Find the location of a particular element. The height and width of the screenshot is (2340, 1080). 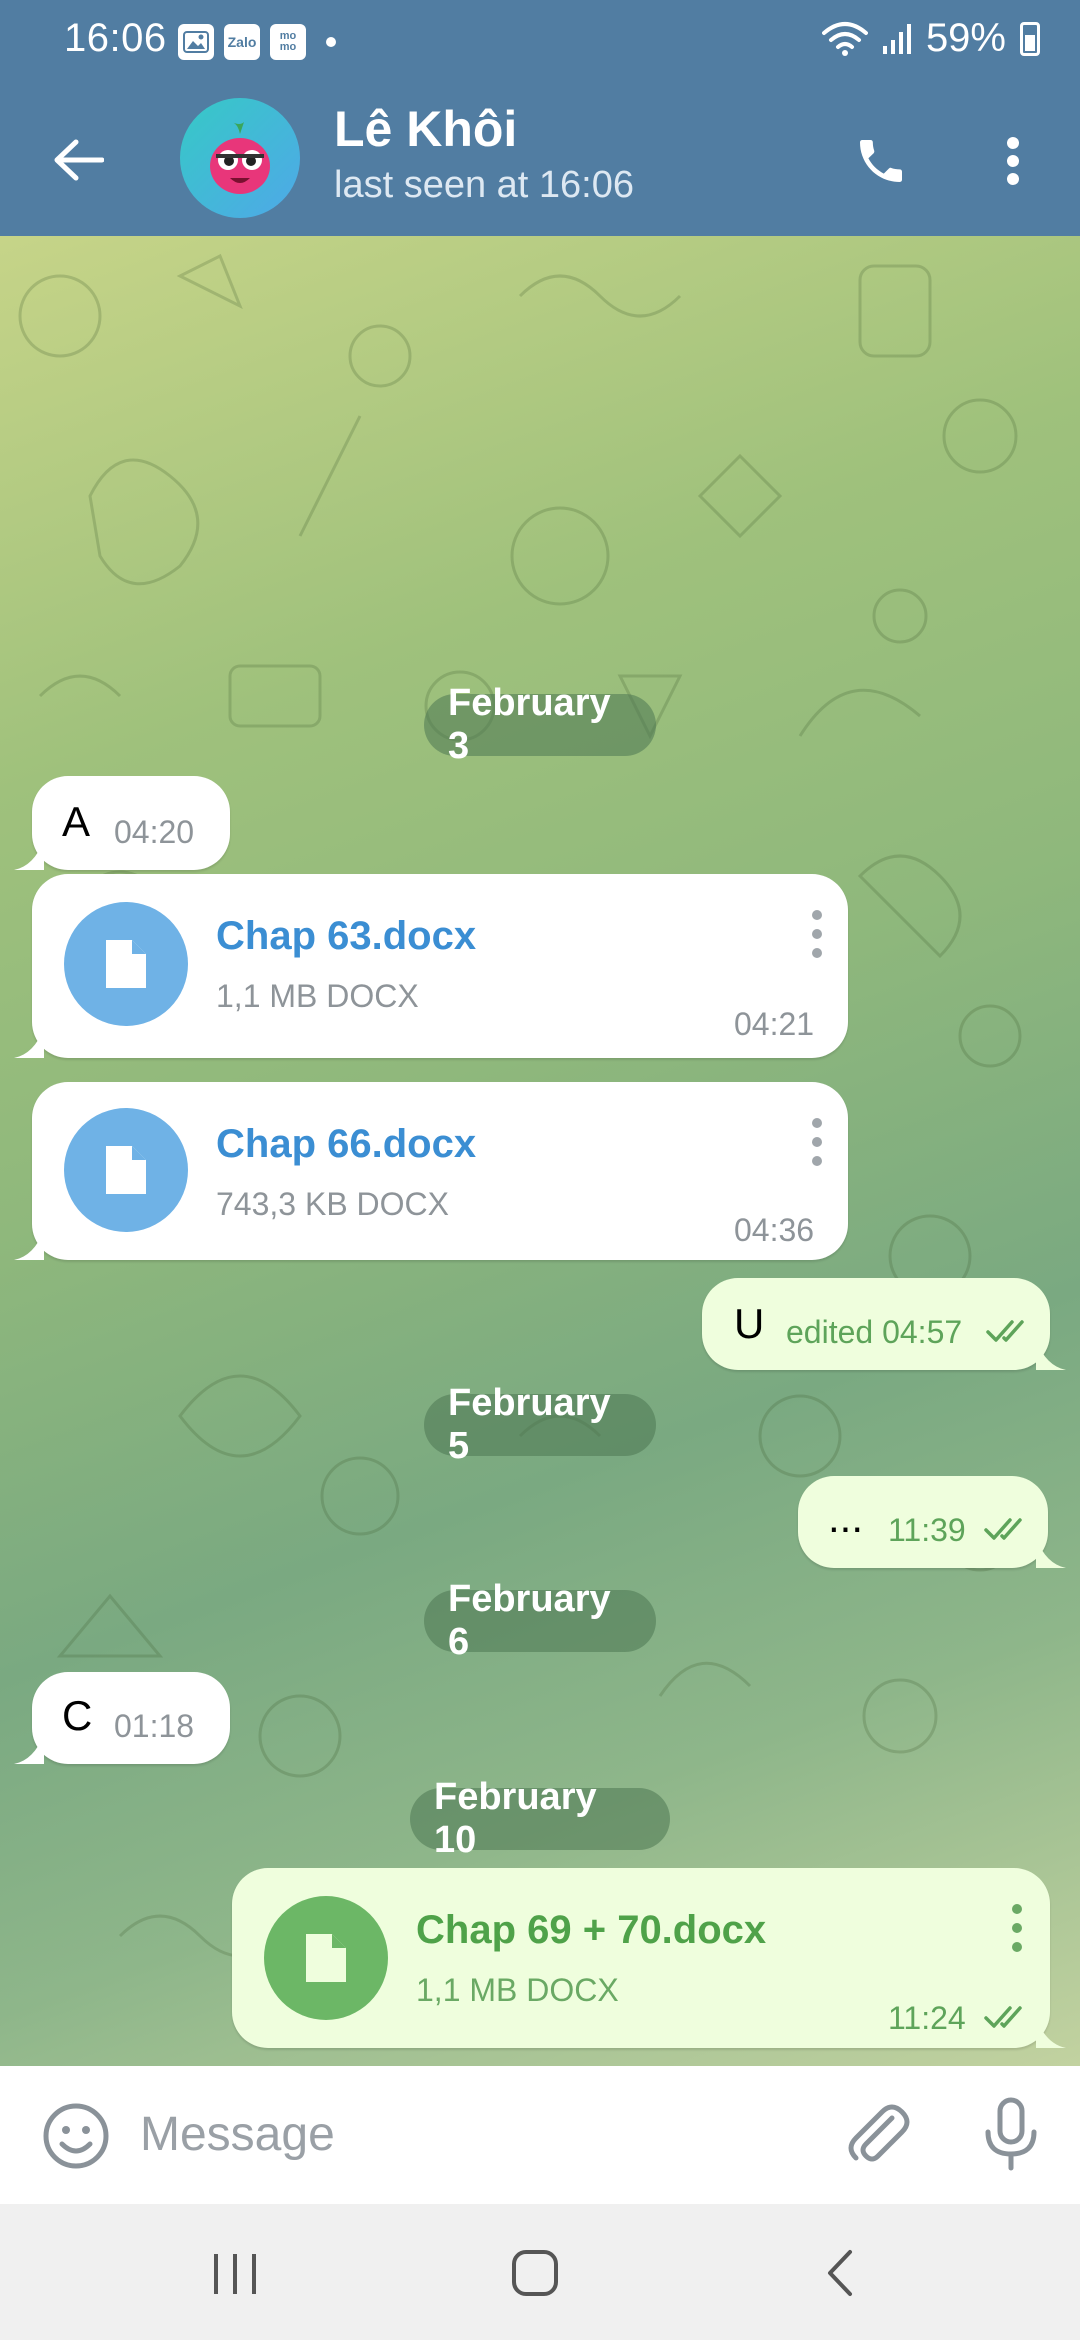

status-time: 16:06 is located at coordinates (115, 38).